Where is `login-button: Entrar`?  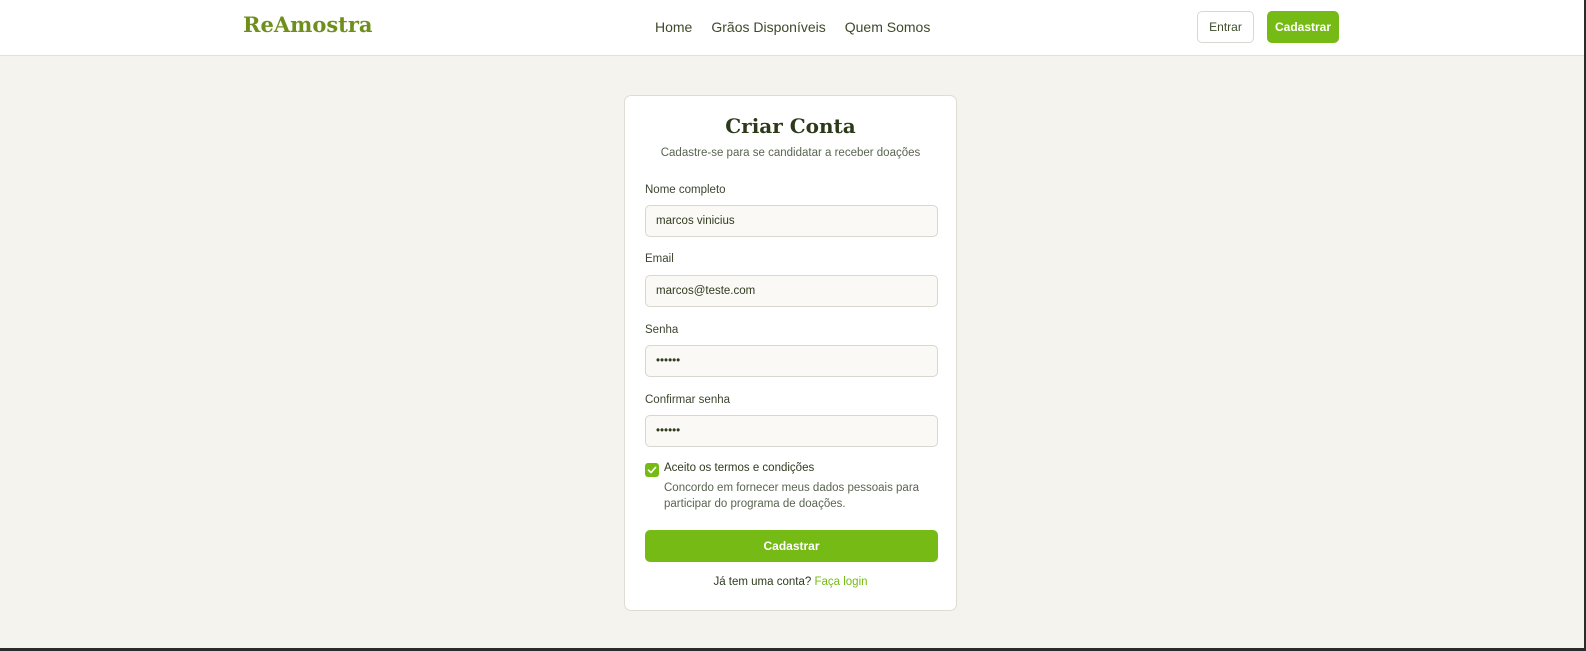 login-button: Entrar is located at coordinates (1225, 27).